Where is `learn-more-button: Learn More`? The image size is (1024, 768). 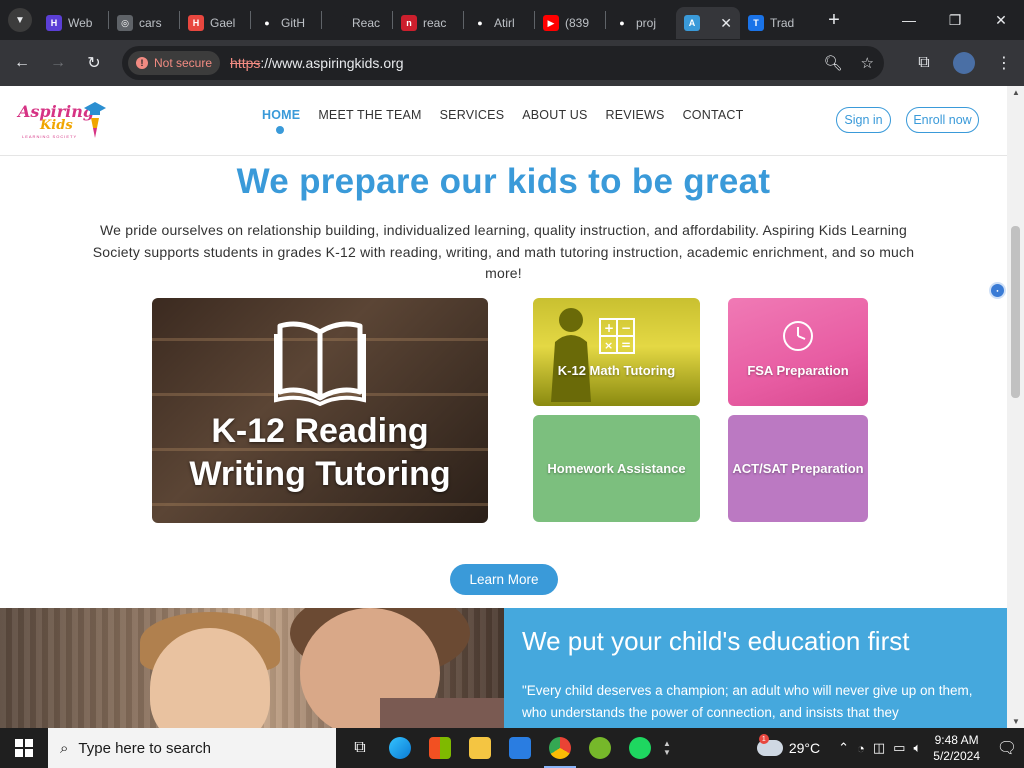
learn-more-button: Learn More is located at coordinates (504, 579).